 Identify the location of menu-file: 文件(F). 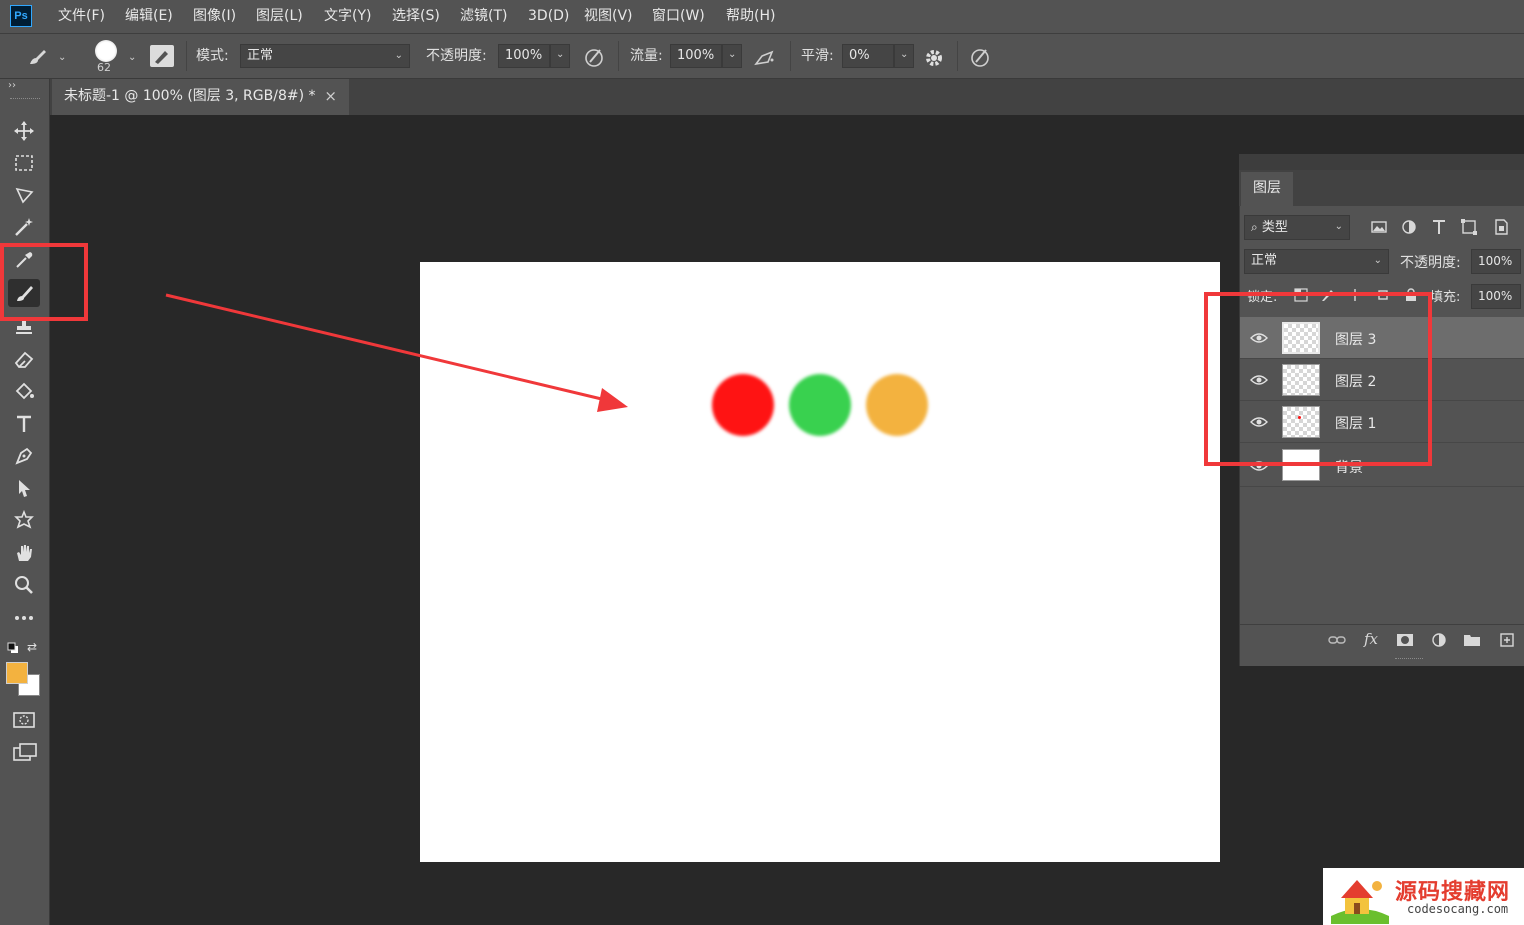
(81, 16).